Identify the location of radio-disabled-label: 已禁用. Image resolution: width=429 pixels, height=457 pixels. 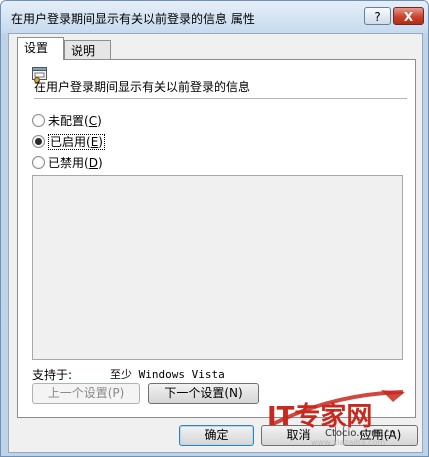
(66, 163).